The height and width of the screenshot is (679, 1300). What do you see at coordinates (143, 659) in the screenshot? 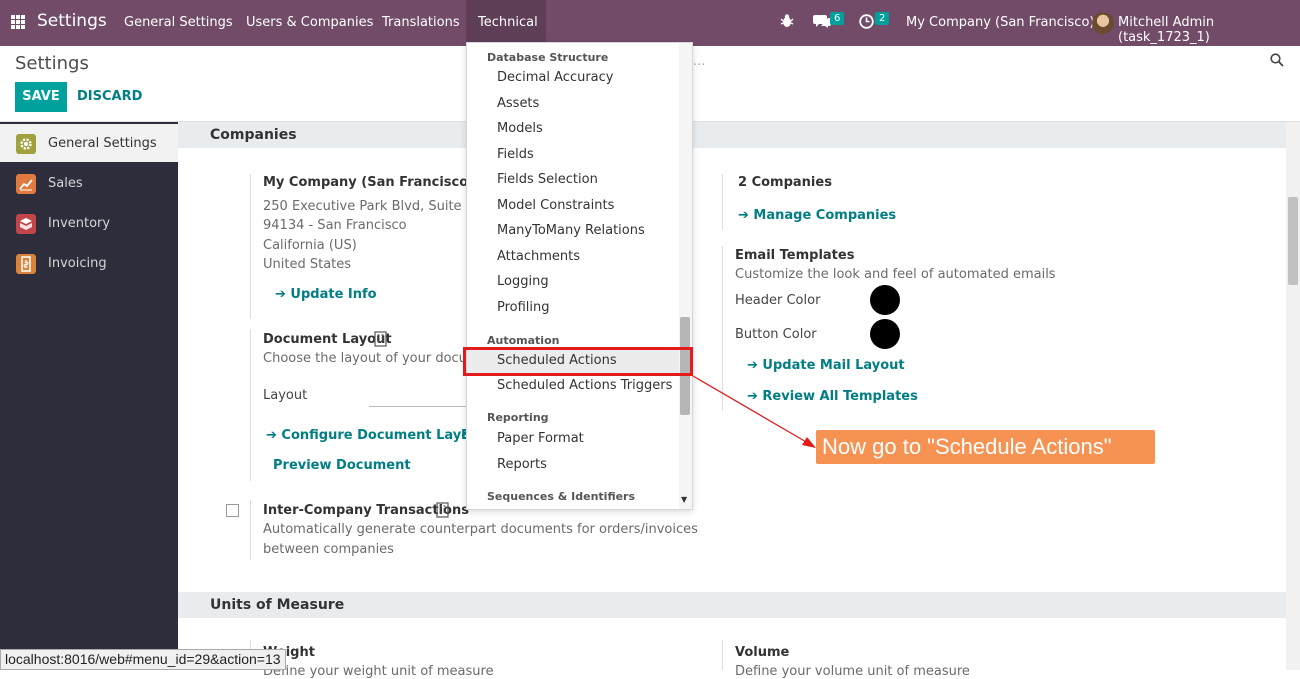
I see `browser-status-url: localhost:8016/web#menu_id=29&action=13` at bounding box center [143, 659].